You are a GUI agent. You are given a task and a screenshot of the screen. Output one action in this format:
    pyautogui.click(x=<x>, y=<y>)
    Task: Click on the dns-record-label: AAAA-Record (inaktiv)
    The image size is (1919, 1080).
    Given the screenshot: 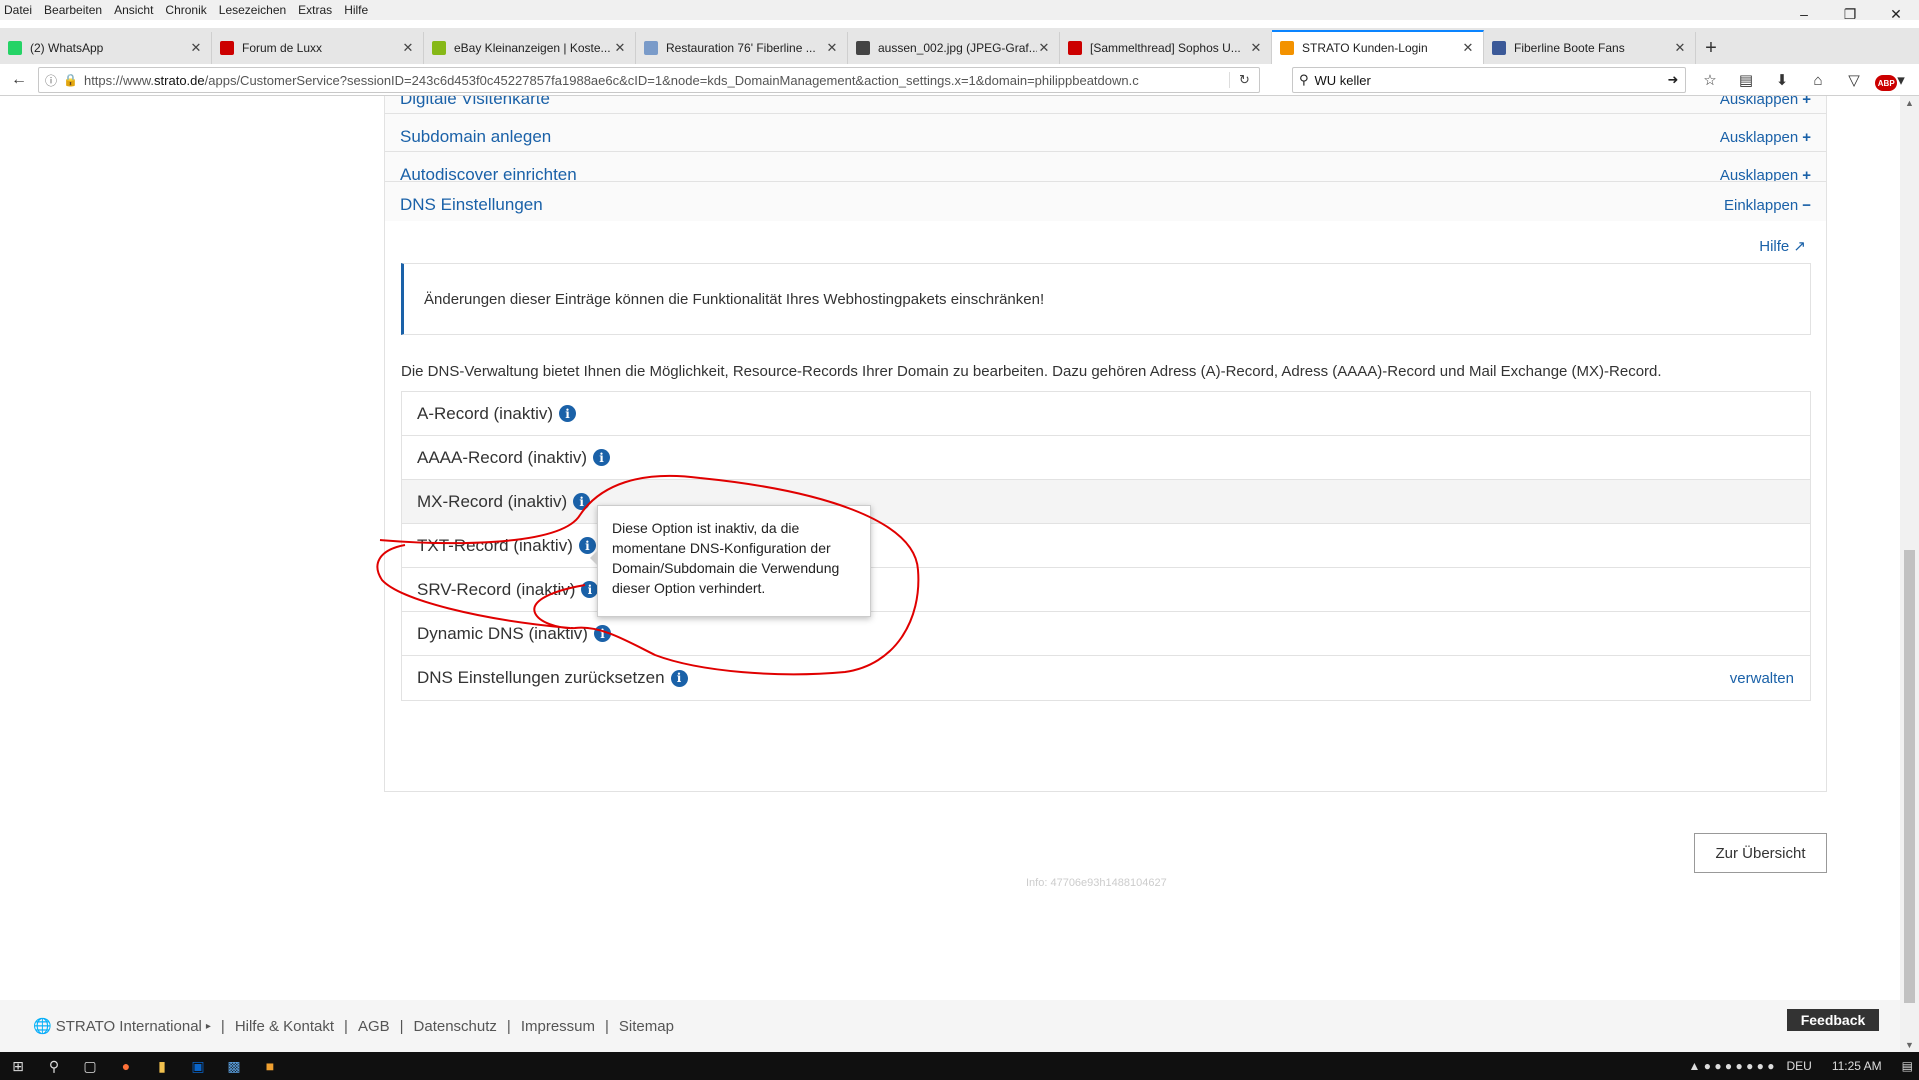 What is the action you would take?
    pyautogui.click(x=502, y=457)
    